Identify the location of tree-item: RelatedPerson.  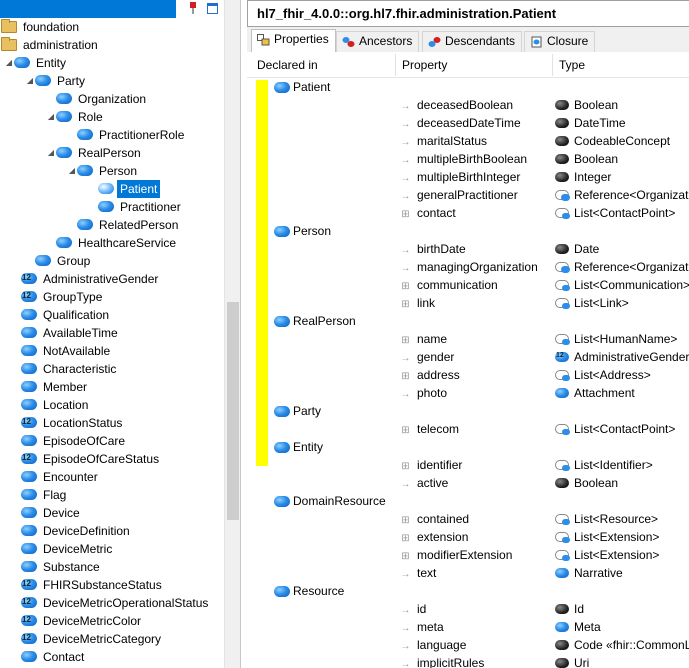
(124, 225).